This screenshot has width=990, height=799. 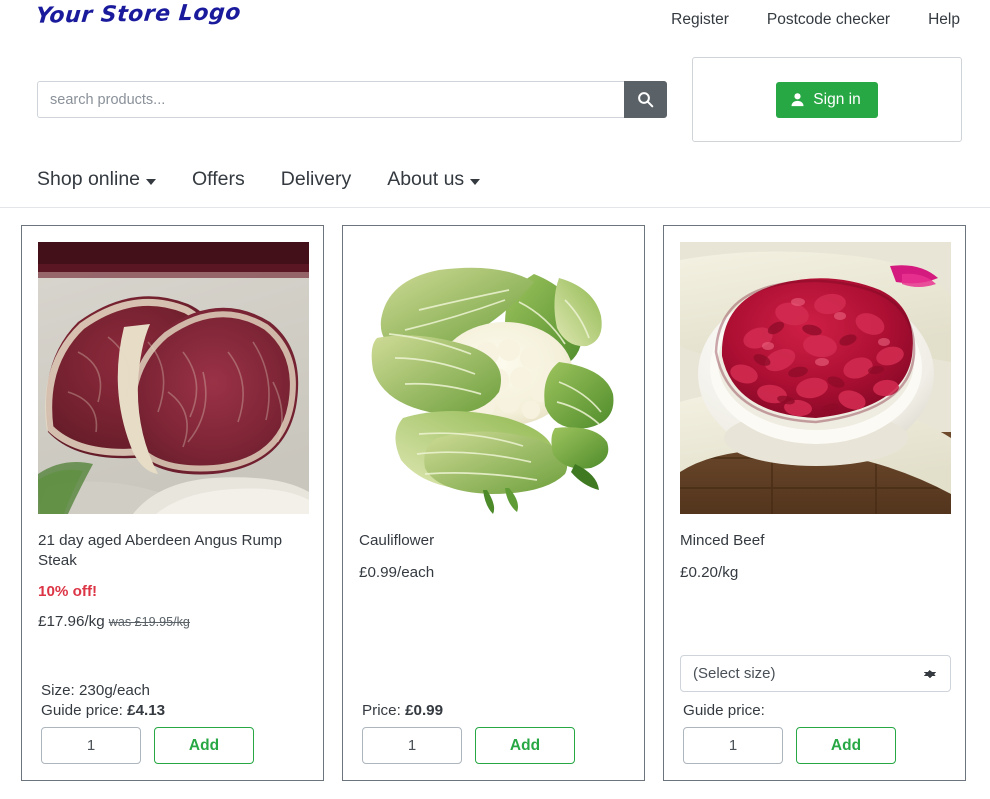 I want to click on nav-item-delivery: Delivery, so click(x=316, y=179).